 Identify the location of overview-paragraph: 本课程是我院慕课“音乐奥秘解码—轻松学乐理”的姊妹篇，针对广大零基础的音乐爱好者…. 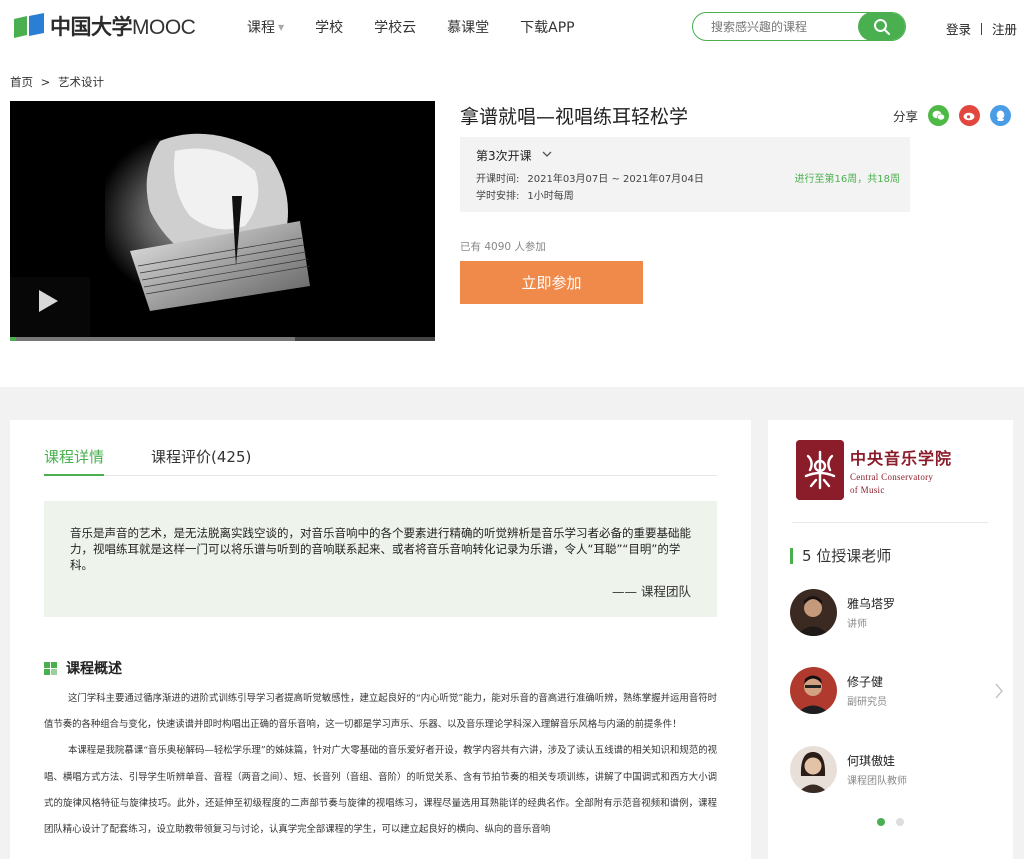
(380, 790).